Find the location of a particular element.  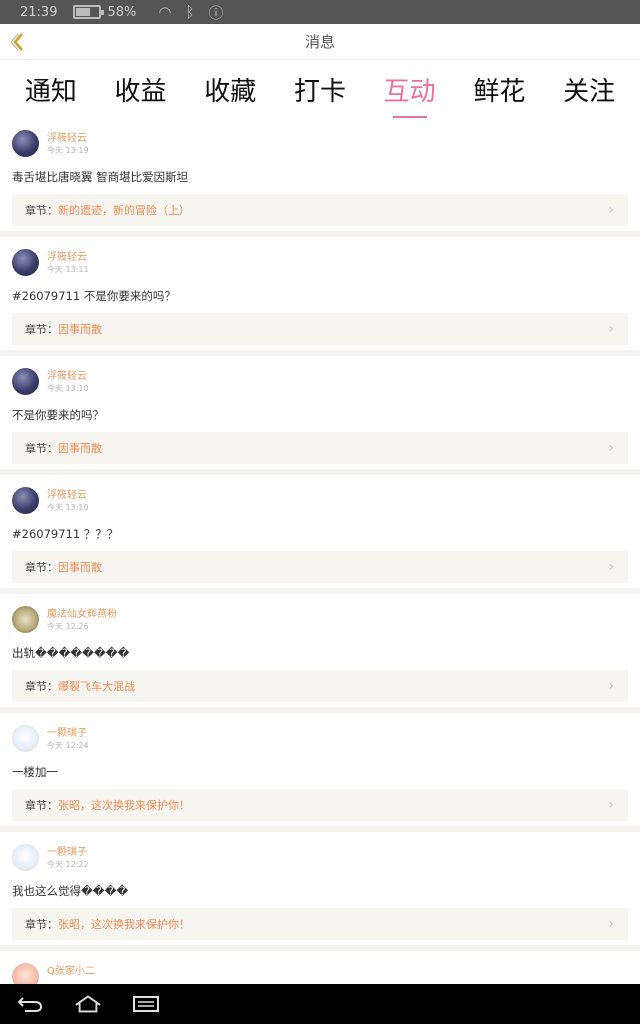

back-nav-button is located at coordinates (30, 1004).